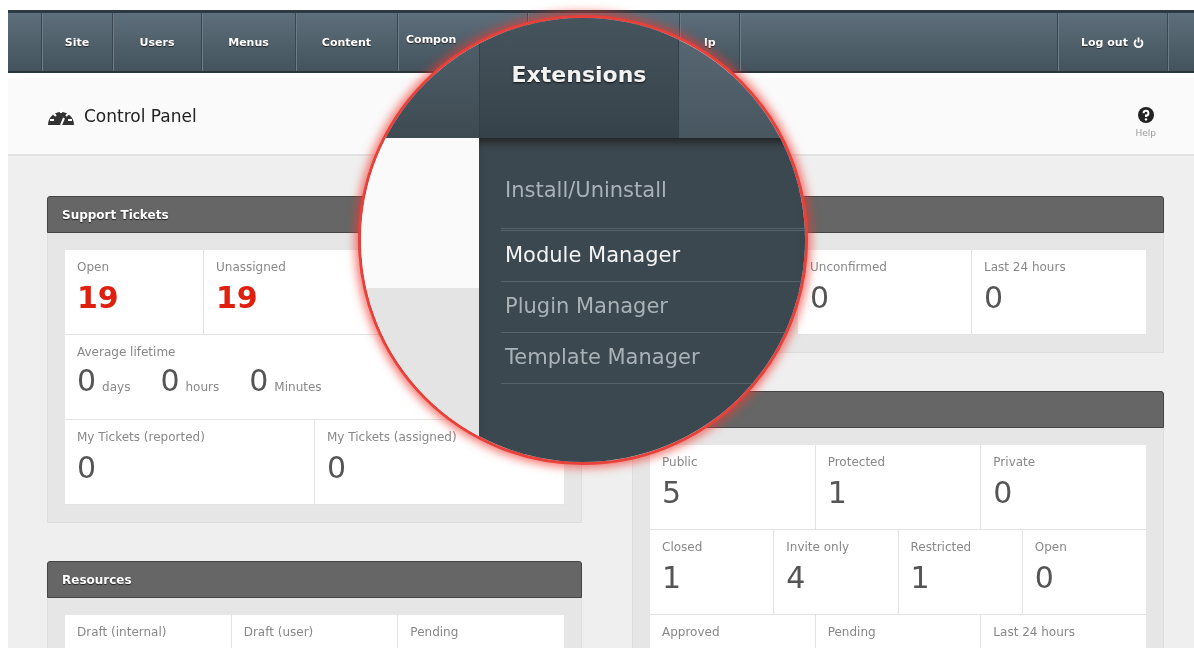 Image resolution: width=1194 pixels, height=648 pixels. Describe the element at coordinates (77, 42) in the screenshot. I see `nav-menu-item: Site` at that location.